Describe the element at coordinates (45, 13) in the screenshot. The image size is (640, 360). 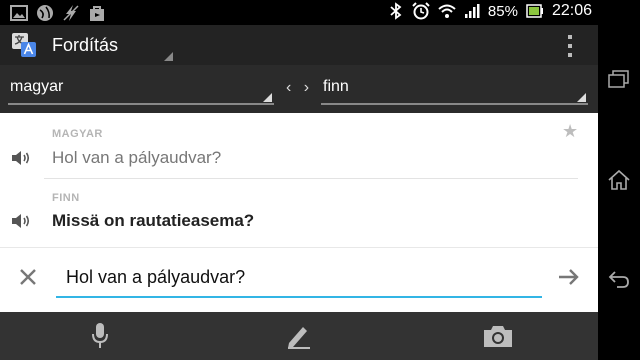
I see `globe-icon` at that location.